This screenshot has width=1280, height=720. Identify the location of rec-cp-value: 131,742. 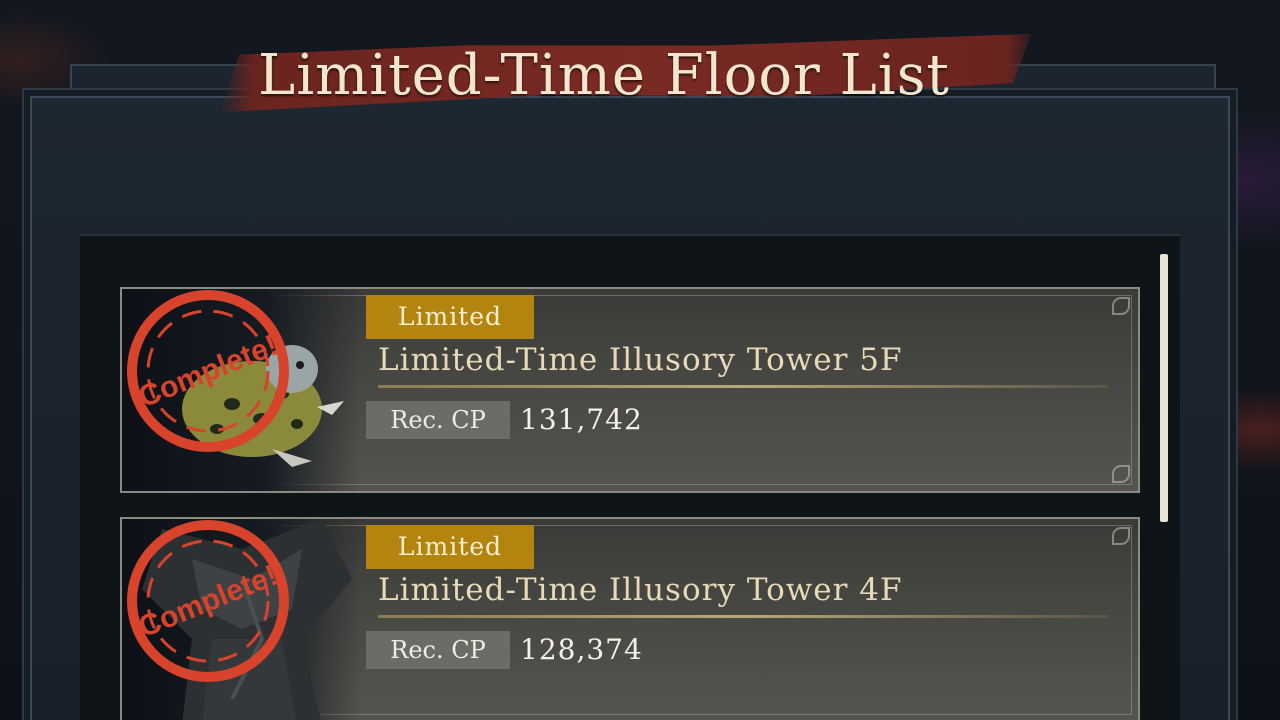
(581, 419).